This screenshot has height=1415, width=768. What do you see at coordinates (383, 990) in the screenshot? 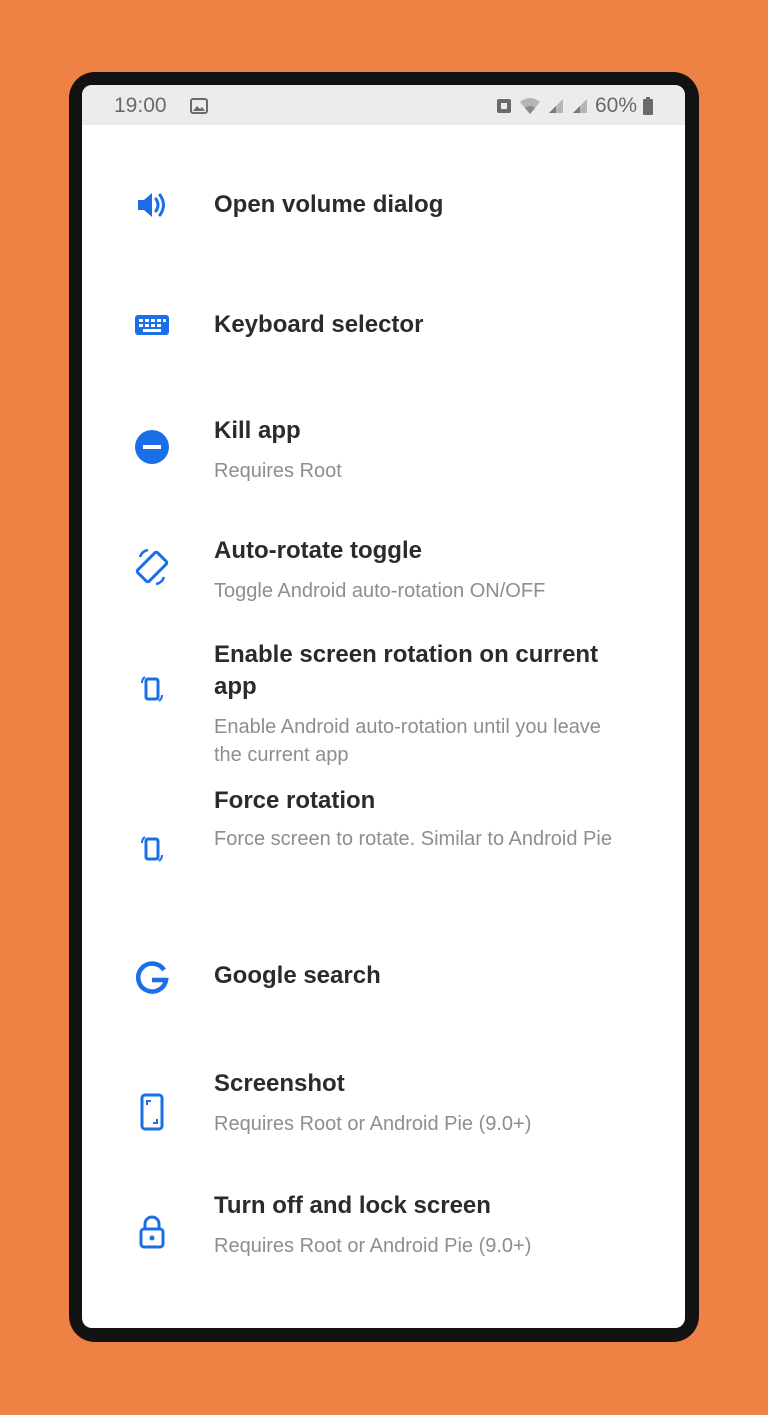
I see `action-item-google-search: Google search` at bounding box center [383, 990].